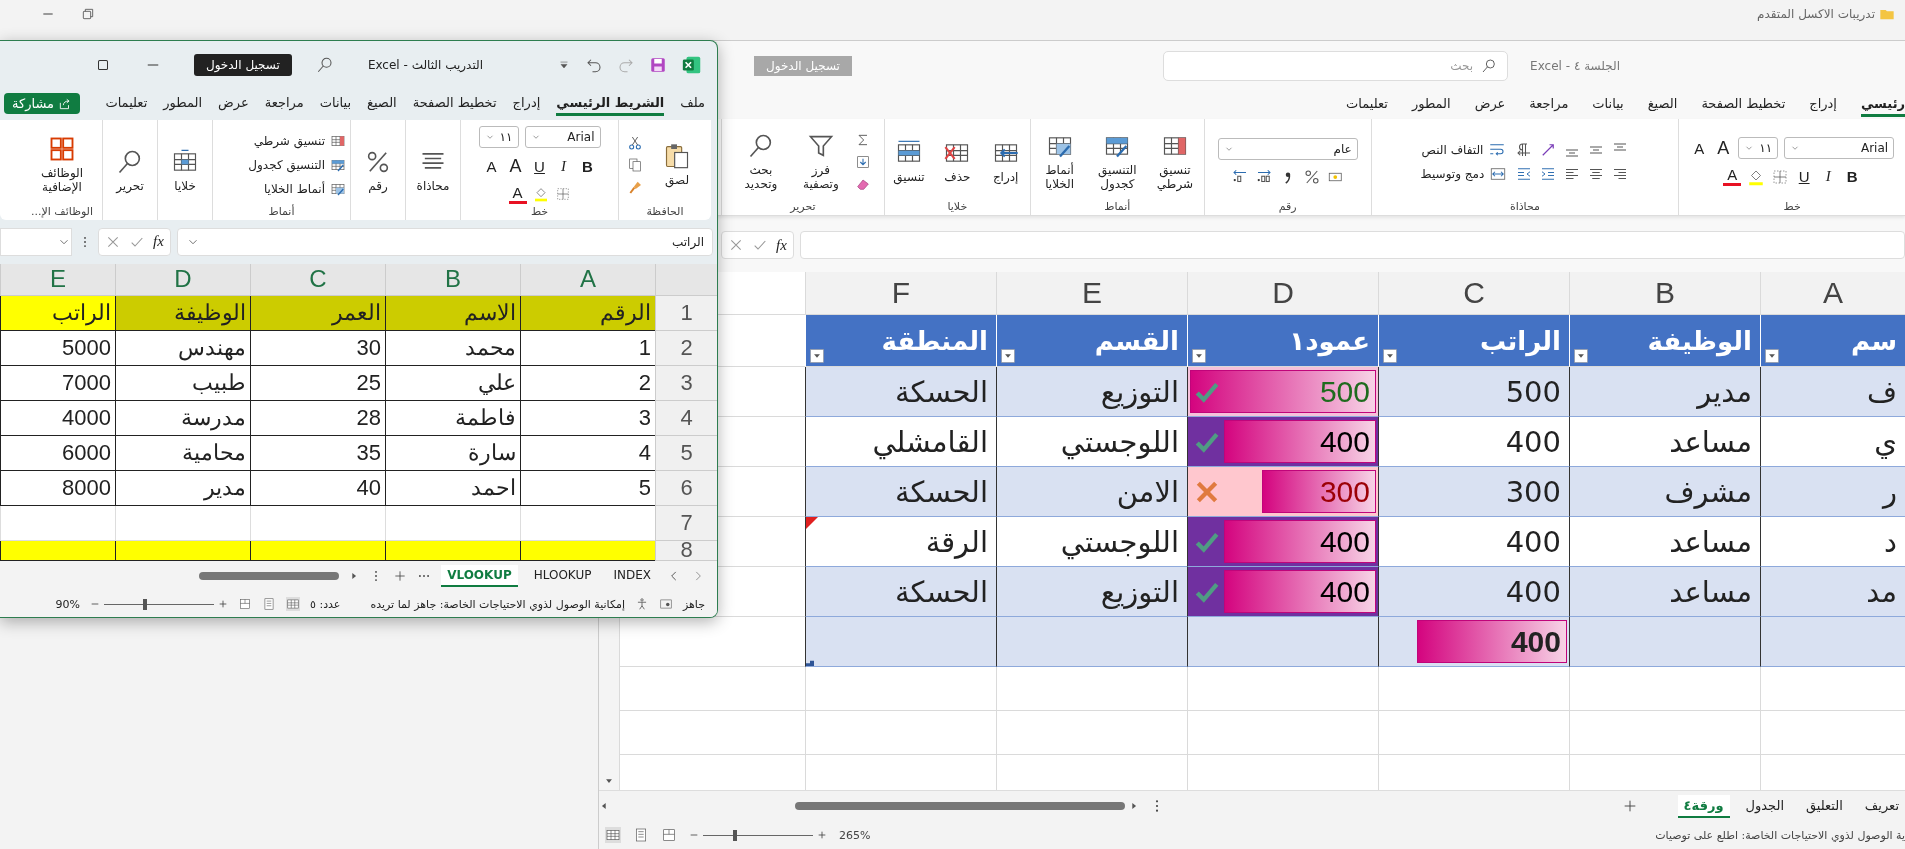 Image resolution: width=1905 pixels, height=849 pixels. Describe the element at coordinates (686, 348) in the screenshot. I see `row-header: 2` at that location.